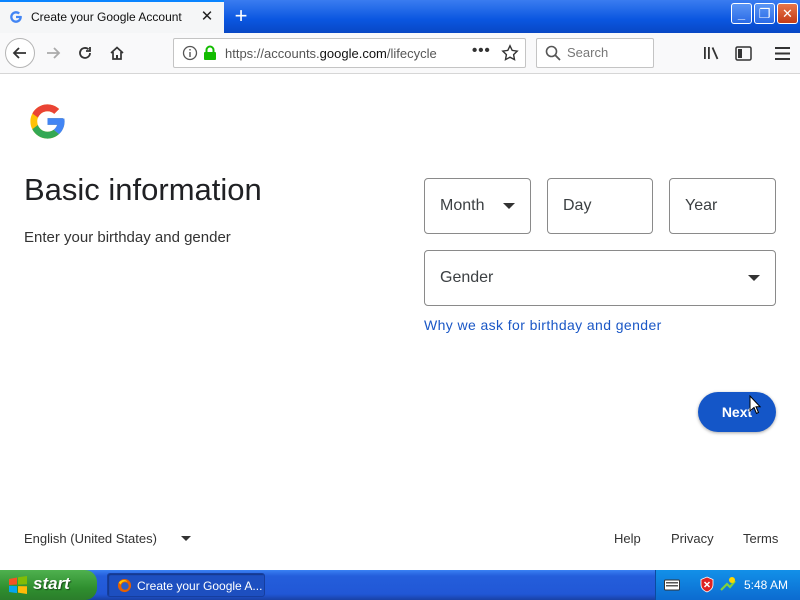 This screenshot has height=600, width=800. Describe the element at coordinates (577, 205) in the screenshot. I see `day-label: Day` at that location.